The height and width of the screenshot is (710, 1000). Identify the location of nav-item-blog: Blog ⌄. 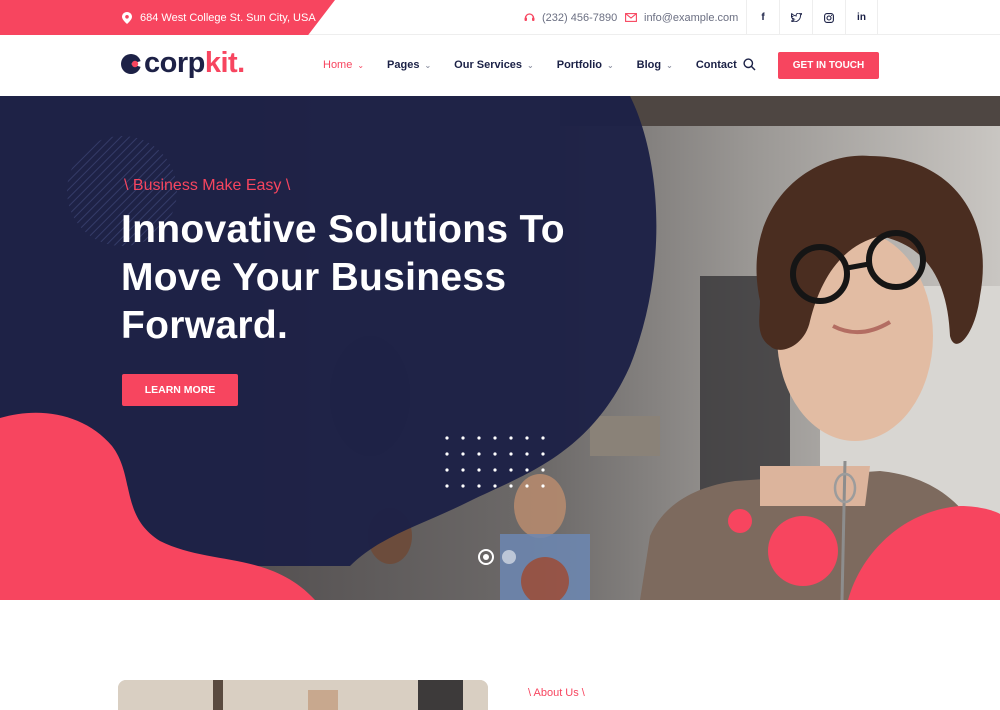
(655, 65).